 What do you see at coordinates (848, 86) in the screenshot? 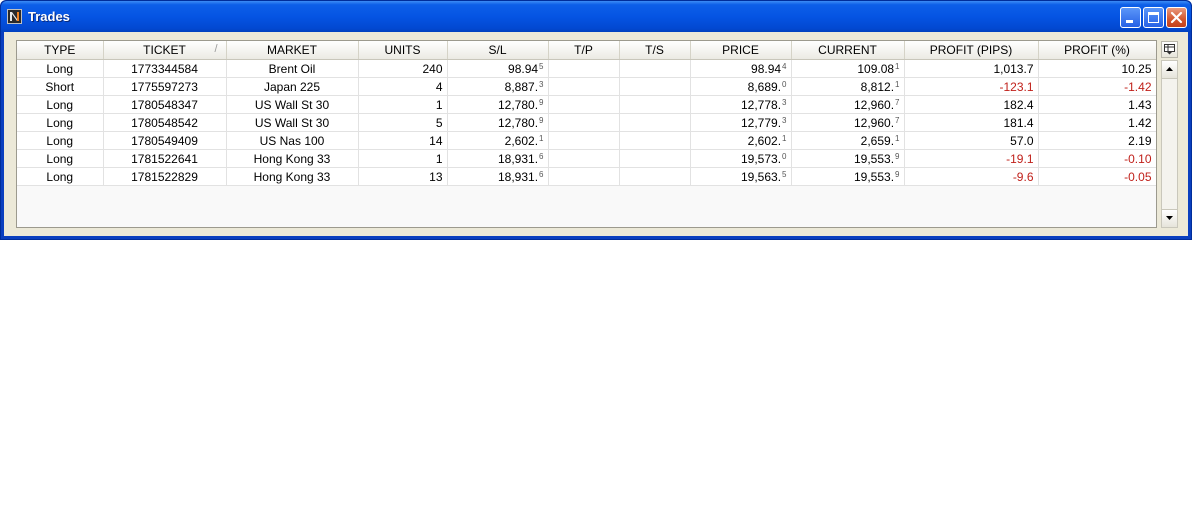
I see `cell-current: 8,812.1` at bounding box center [848, 86].